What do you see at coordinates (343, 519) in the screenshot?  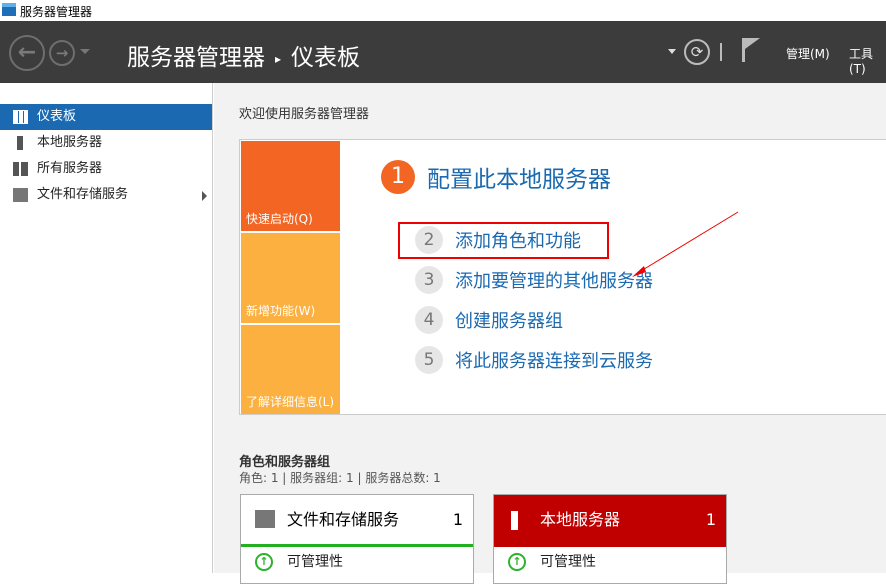 I see `card-title: 文件和存储服务` at bounding box center [343, 519].